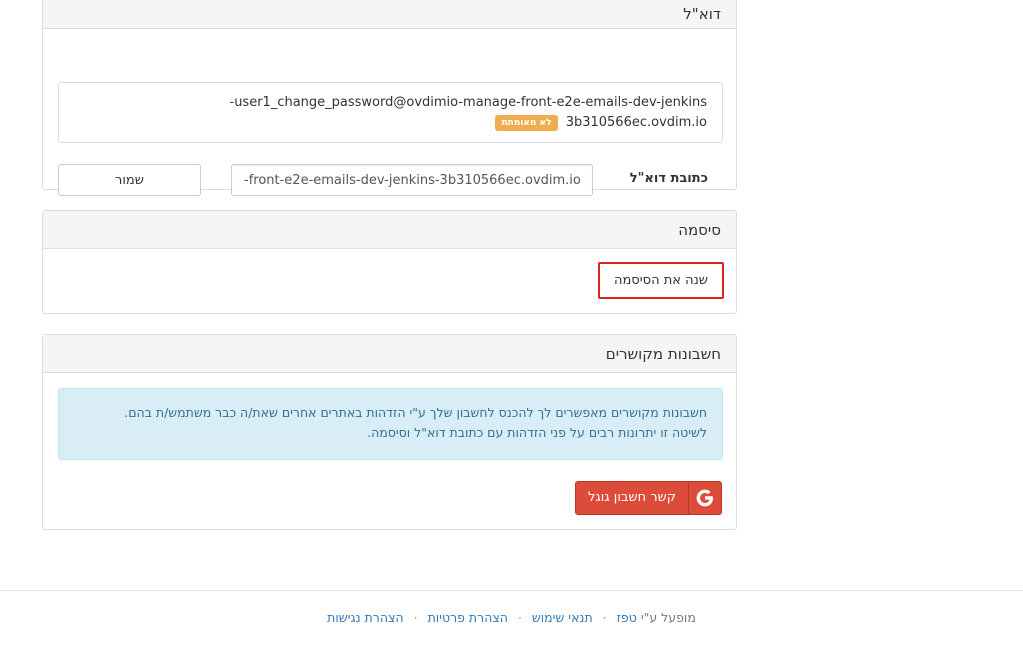 This screenshot has width=1023, height=651. I want to click on email-panel-heading: דוא"ל, so click(389, 14).